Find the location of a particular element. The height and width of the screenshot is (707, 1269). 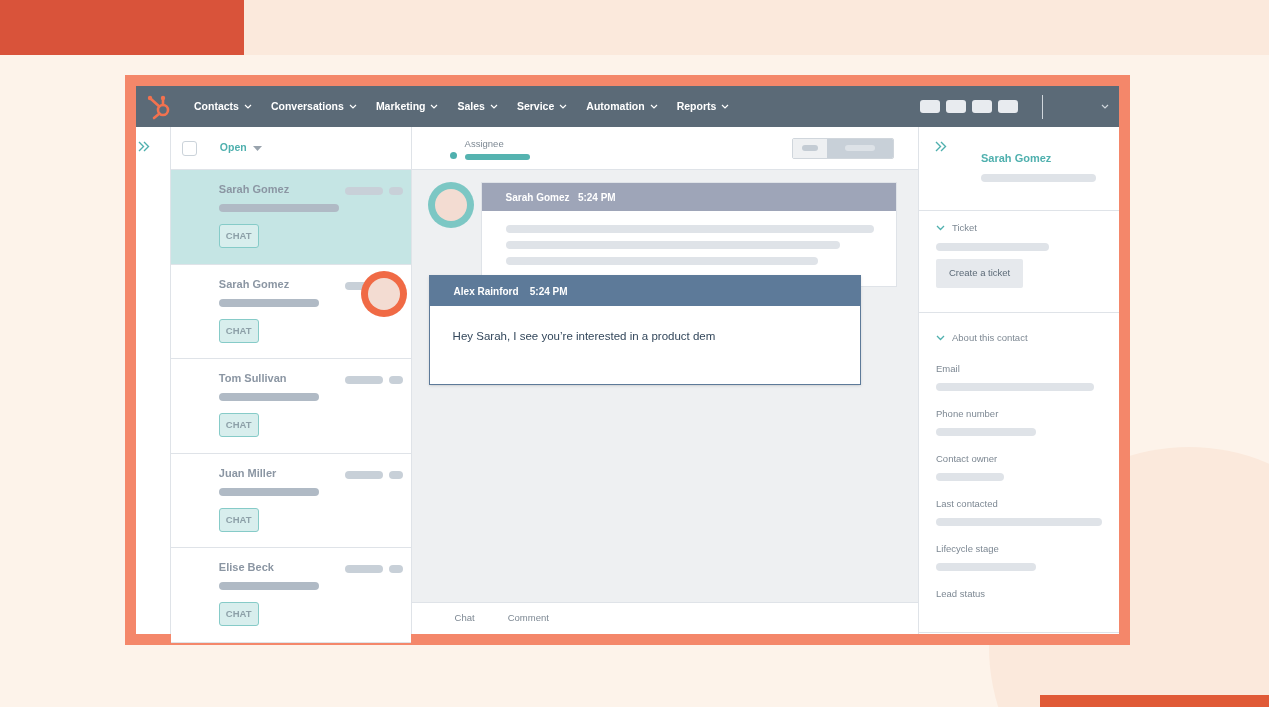

field-label: Phone number is located at coordinates (968, 414).